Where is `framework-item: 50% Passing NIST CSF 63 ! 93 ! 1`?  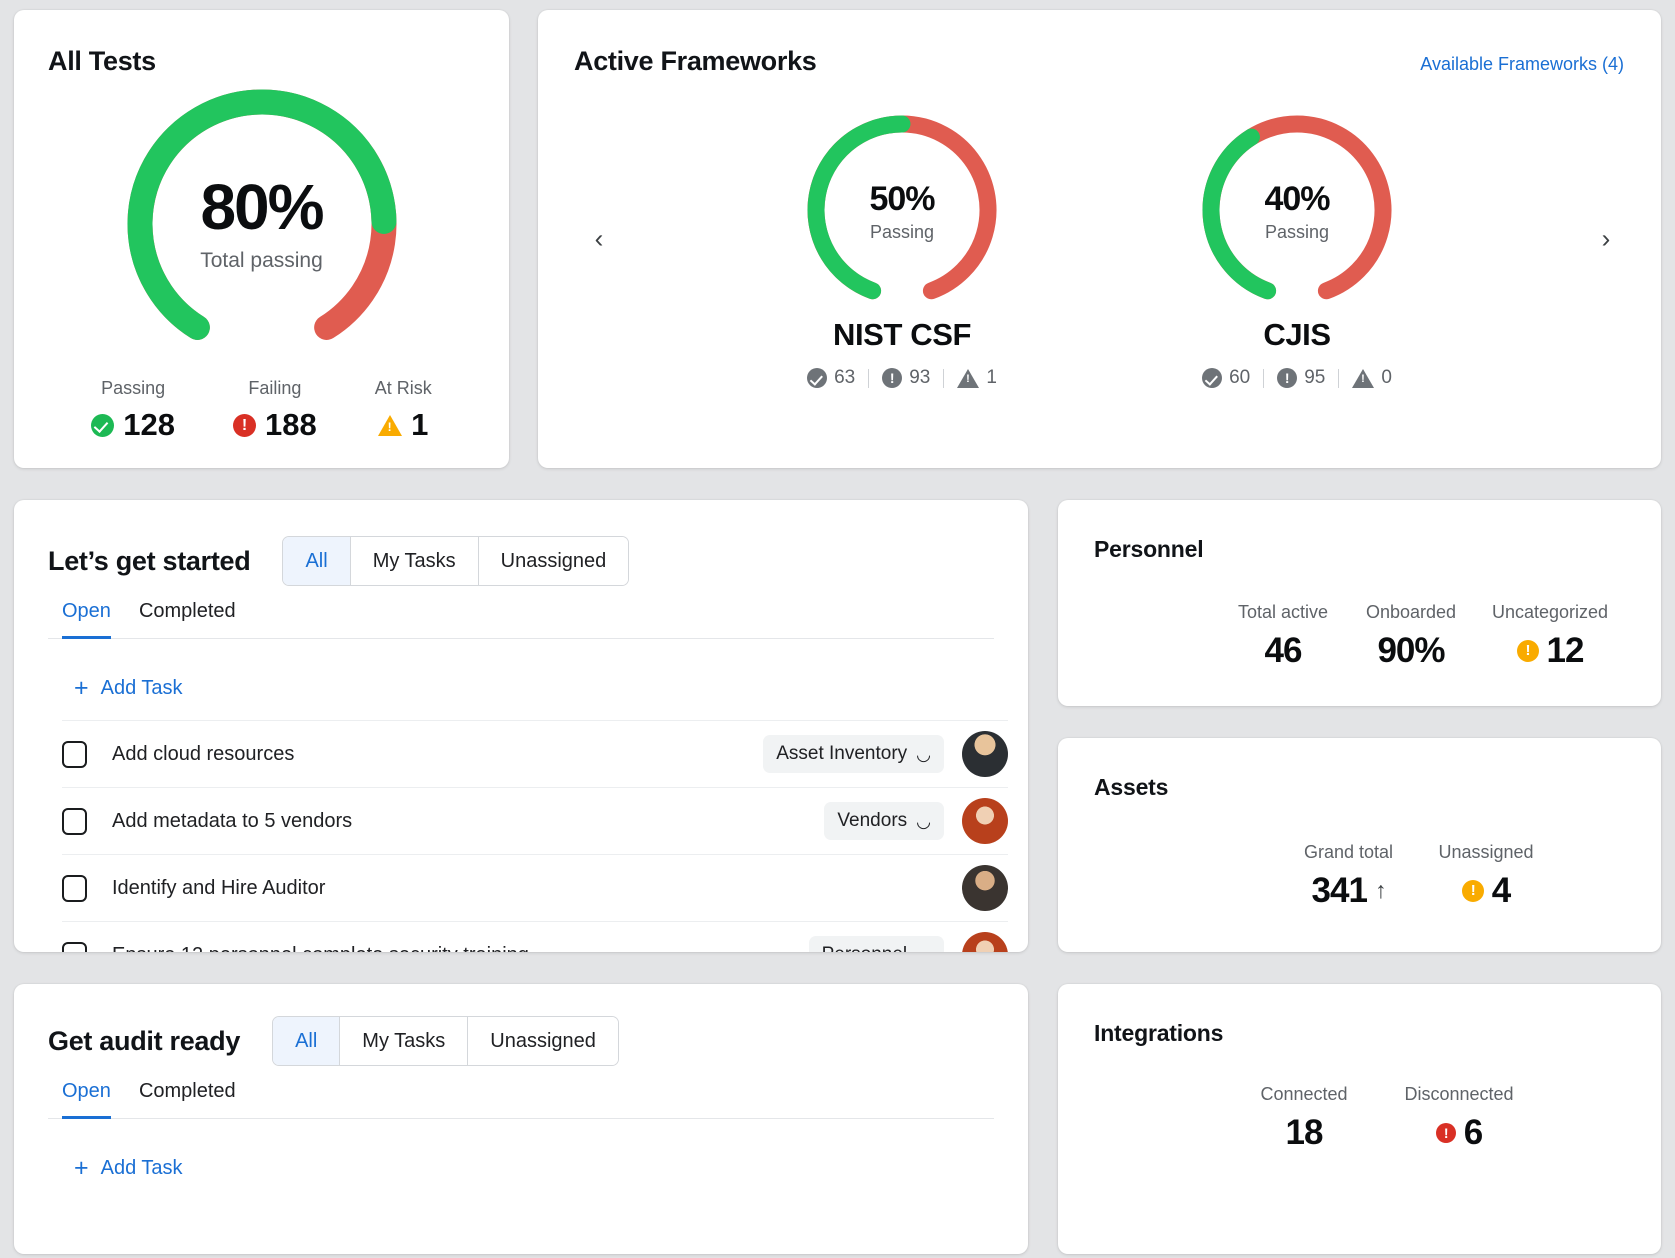
framework-item: 50% Passing NIST CSF 63 ! 93 ! 1 is located at coordinates (902, 249).